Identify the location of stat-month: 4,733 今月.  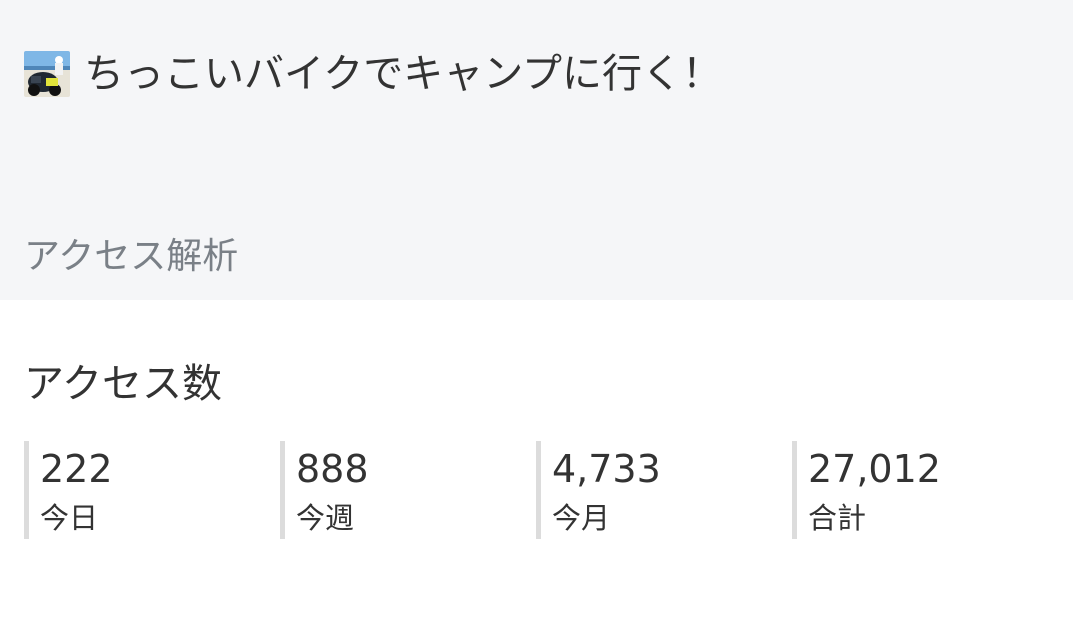
(664, 490).